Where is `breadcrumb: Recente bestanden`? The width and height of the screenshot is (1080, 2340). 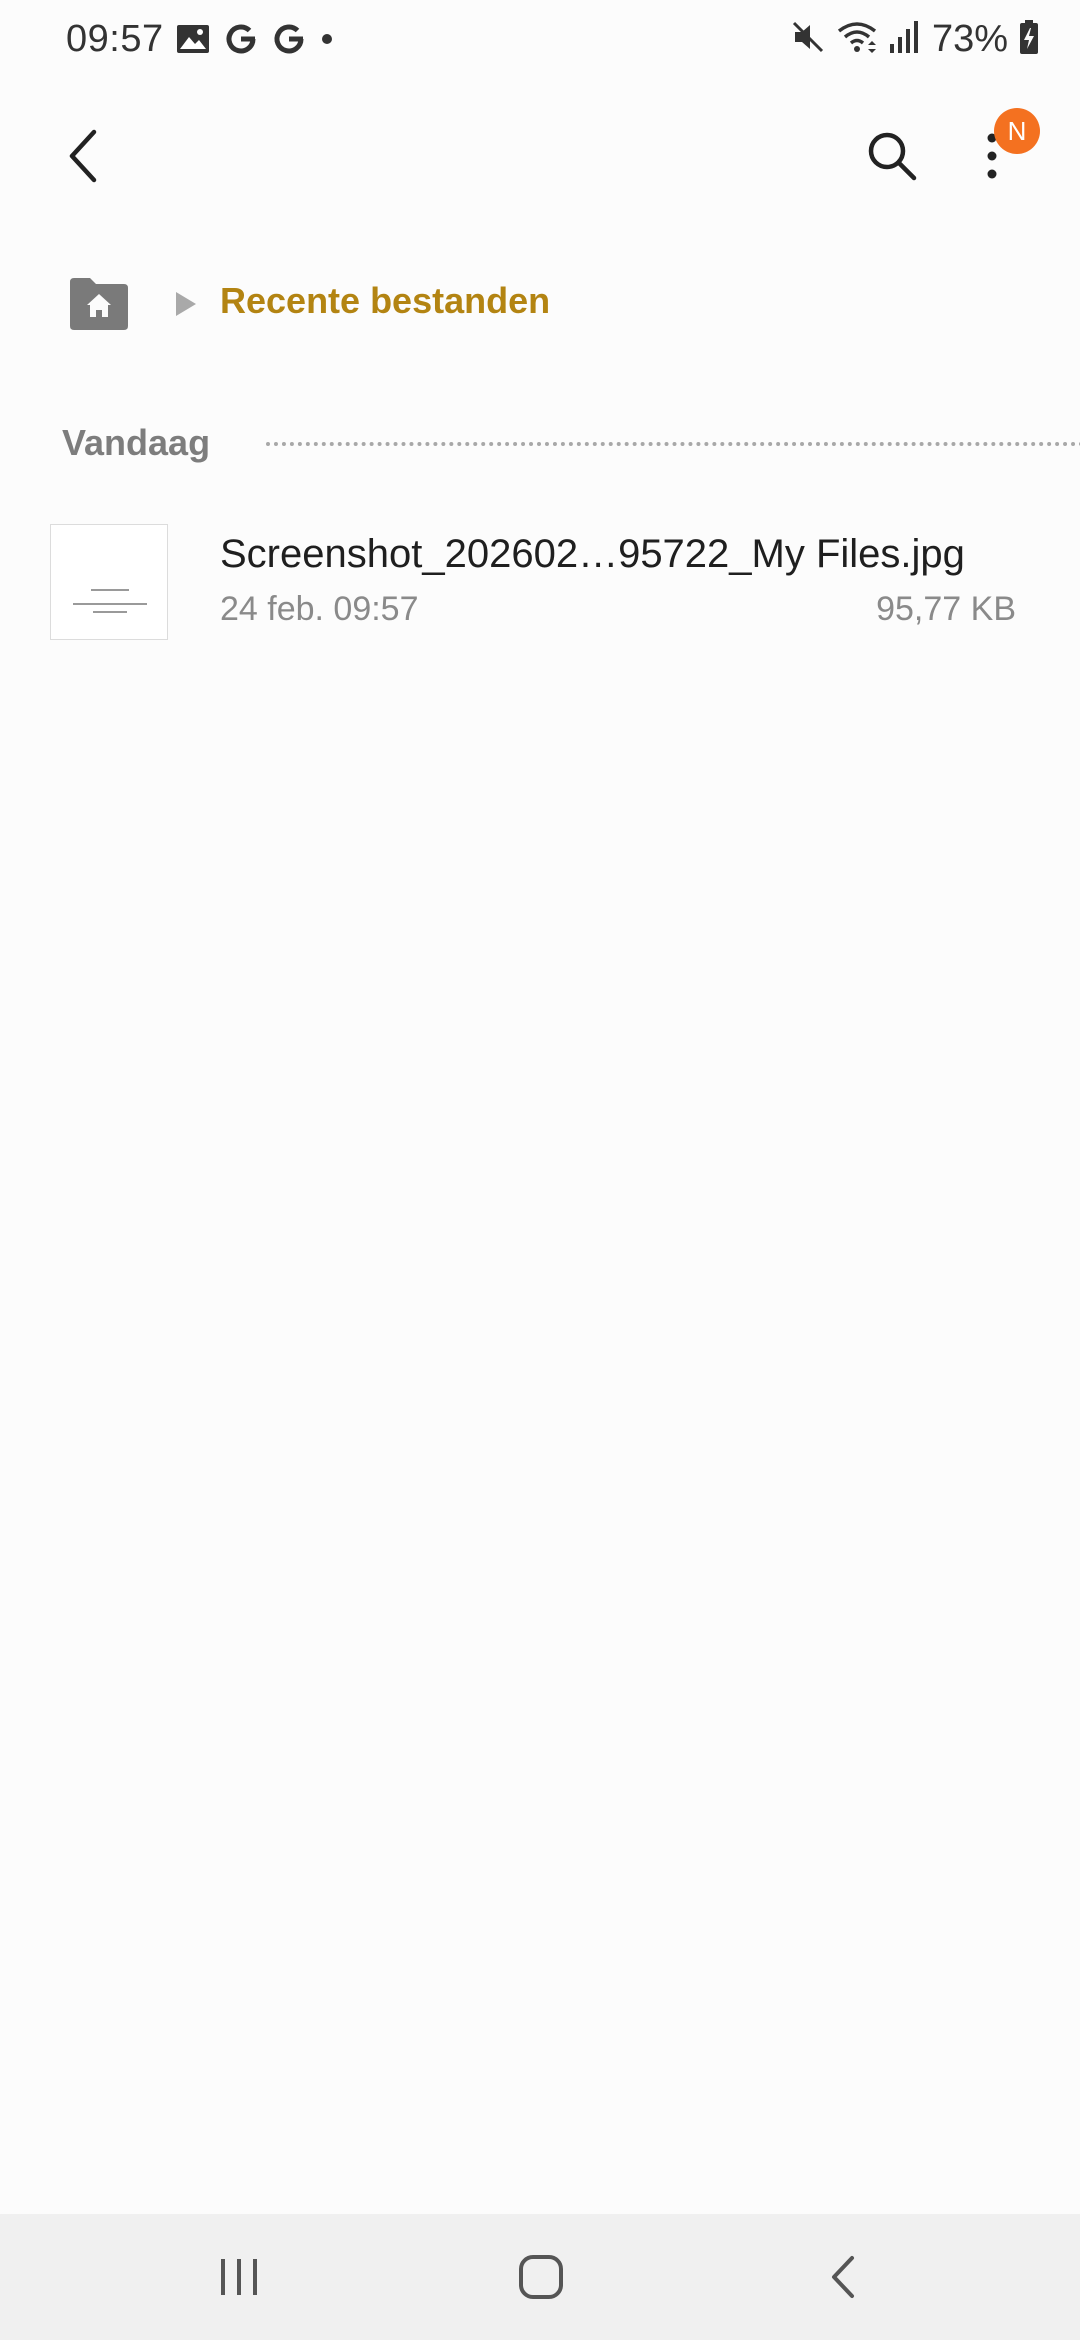 breadcrumb: Recente bestanden is located at coordinates (540, 304).